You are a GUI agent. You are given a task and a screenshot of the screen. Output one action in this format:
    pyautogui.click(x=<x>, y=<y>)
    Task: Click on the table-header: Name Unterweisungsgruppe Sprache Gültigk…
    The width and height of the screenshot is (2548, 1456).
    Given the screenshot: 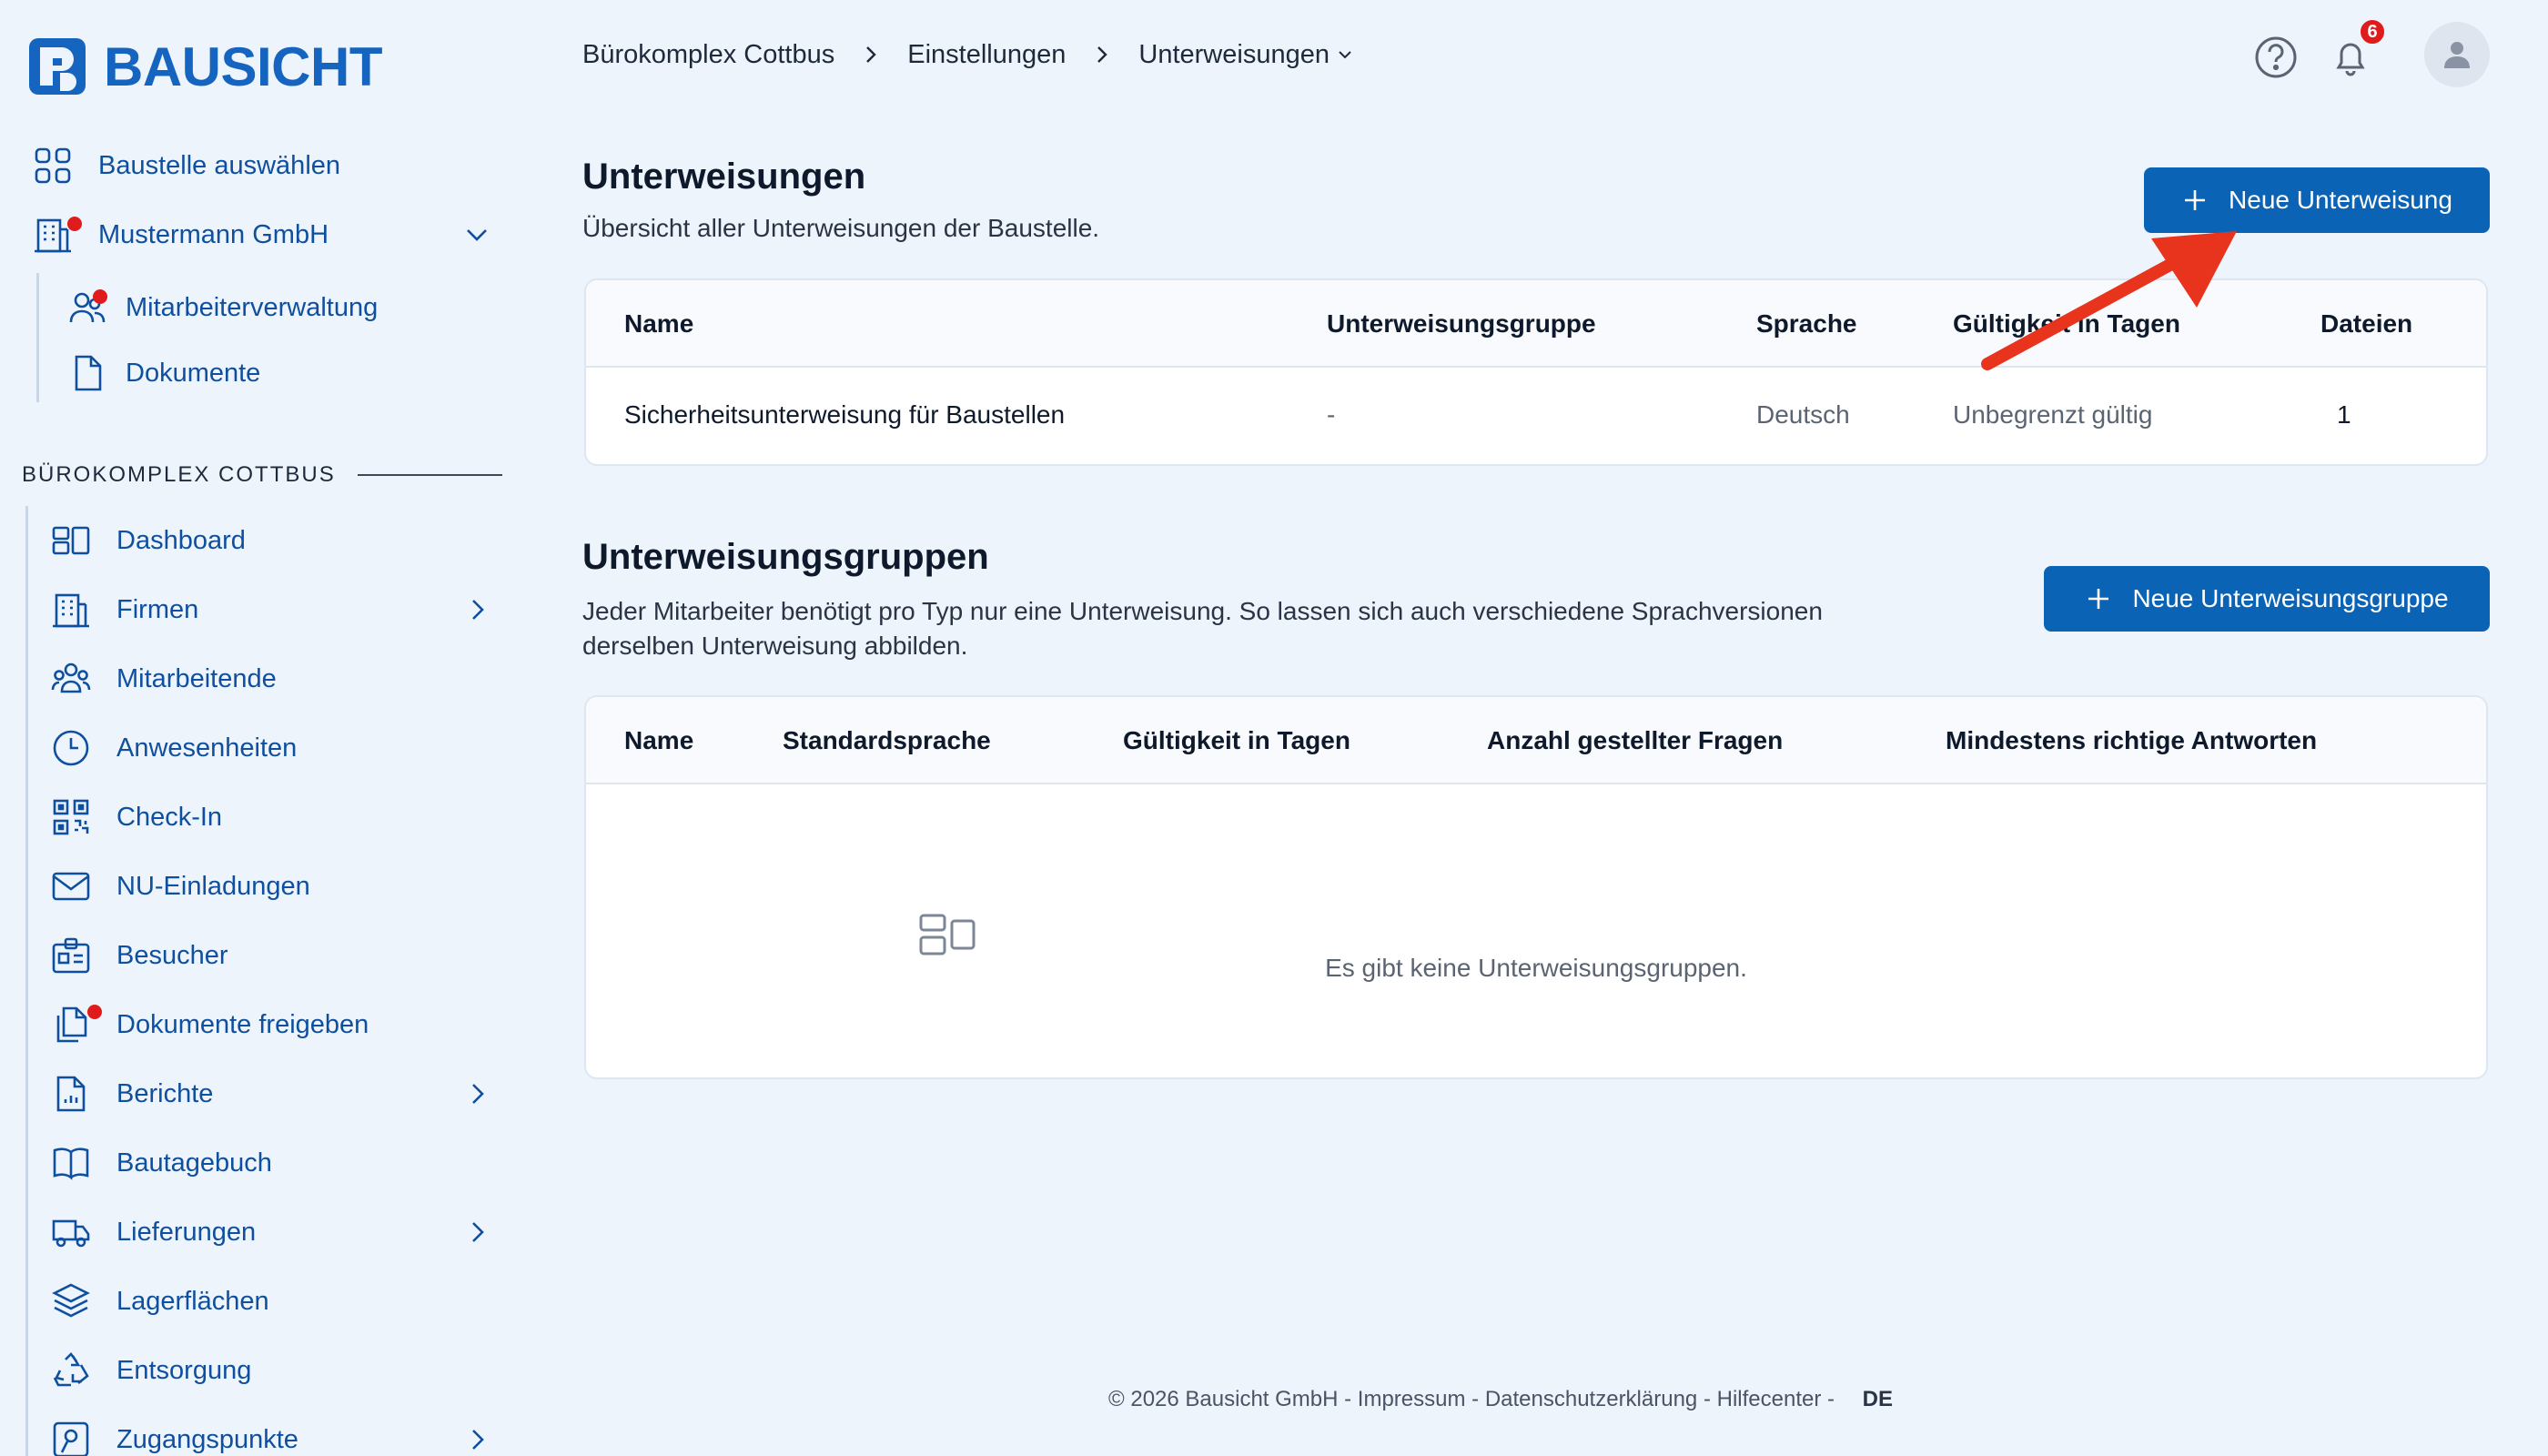 What is the action you would take?
    pyautogui.click(x=1536, y=324)
    